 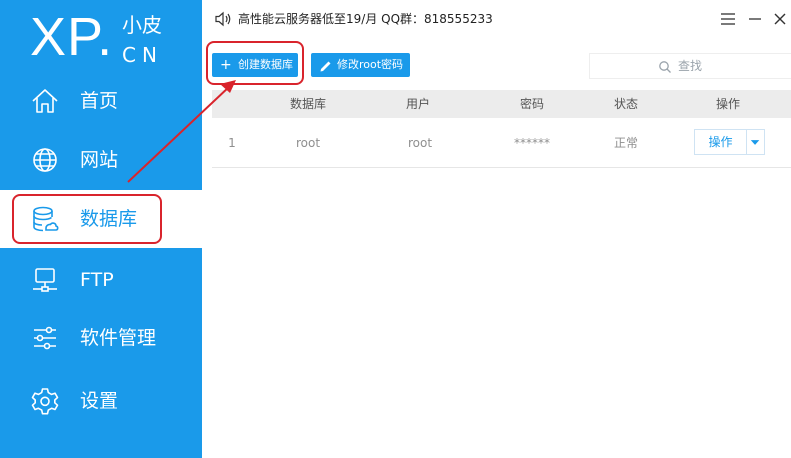 What do you see at coordinates (45, 160) in the screenshot?
I see `globe-icon` at bounding box center [45, 160].